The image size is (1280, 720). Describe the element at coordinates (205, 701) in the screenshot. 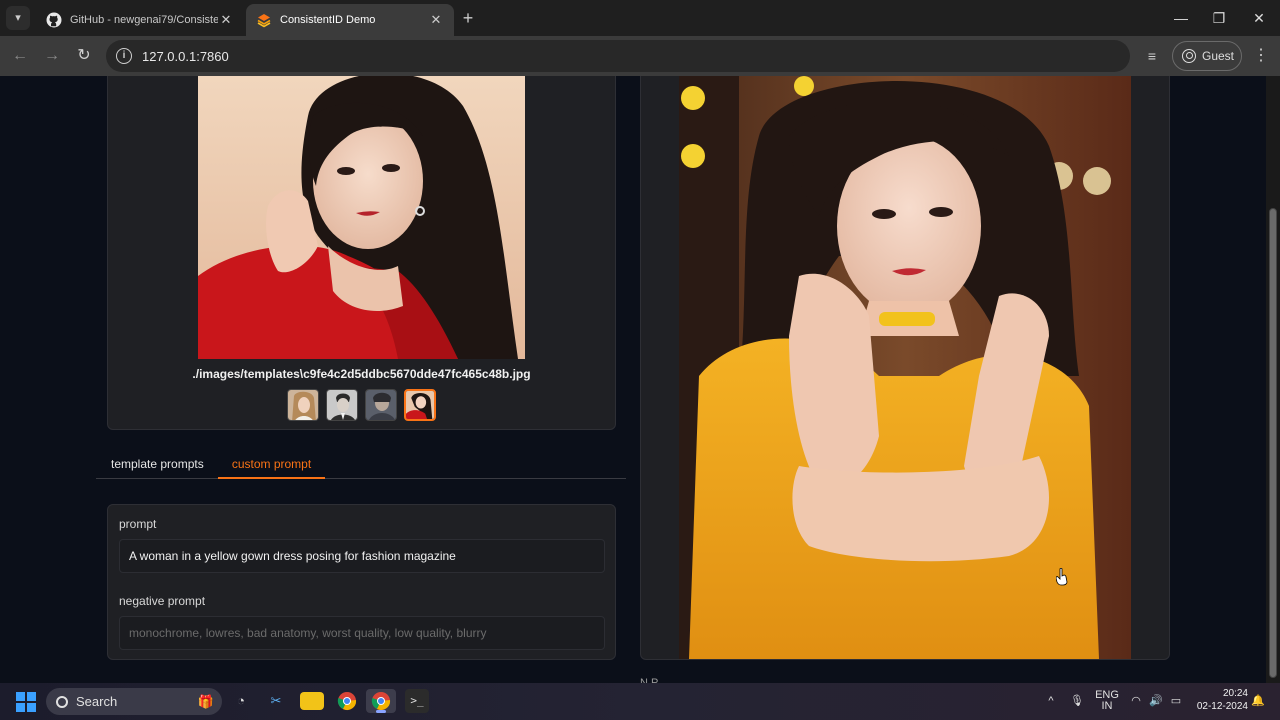

I see `search-highlight-icon: 🎁` at that location.